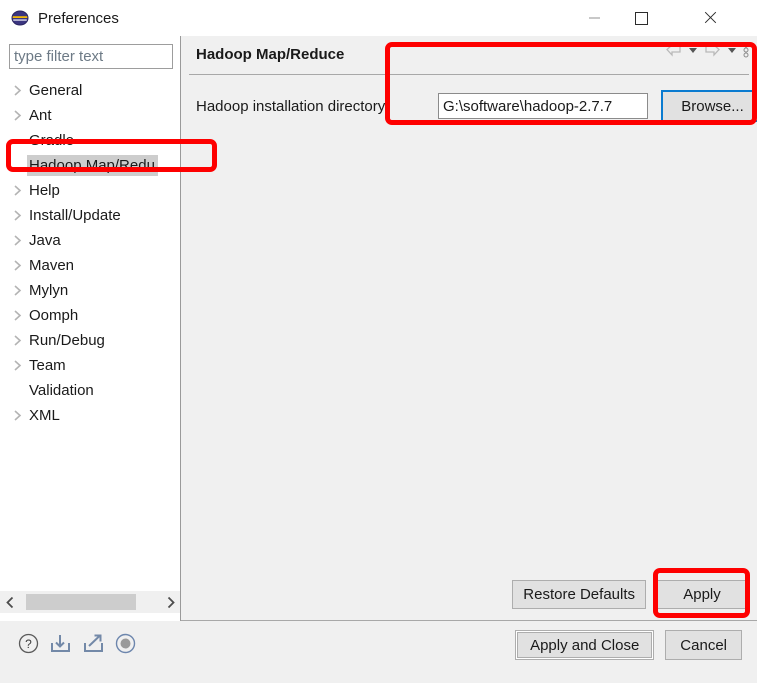 This screenshot has width=757, height=683. What do you see at coordinates (378, 18) in the screenshot?
I see `title-bar: Preferences` at bounding box center [378, 18].